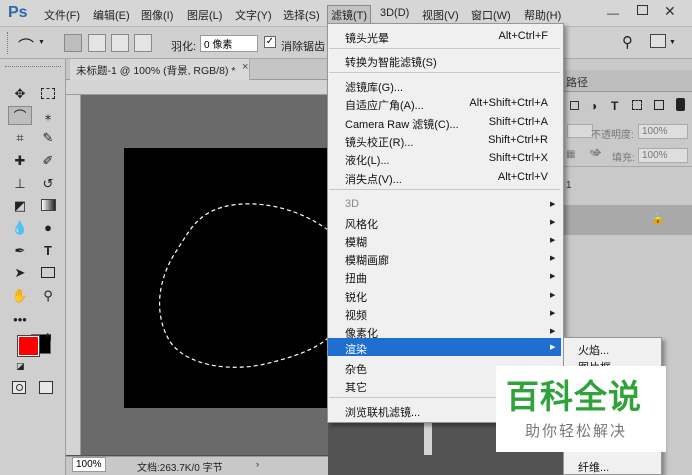 The height and width of the screenshot is (475, 692). What do you see at coordinates (518, 158) in the screenshot?
I see `menu-shortcut: Shift+Ctrl+X` at bounding box center [518, 158].